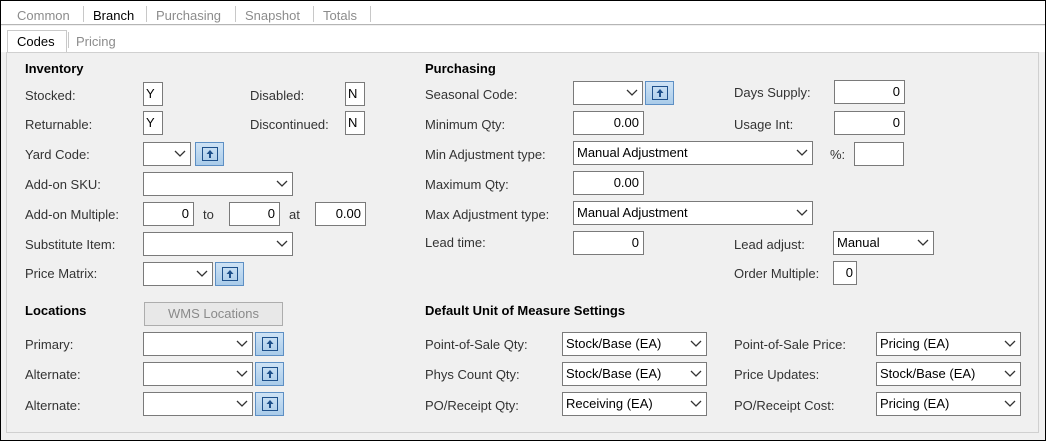 This screenshot has width=1046, height=441. Describe the element at coordinates (218, 184) in the screenshot. I see `addon-sku-combo` at that location.